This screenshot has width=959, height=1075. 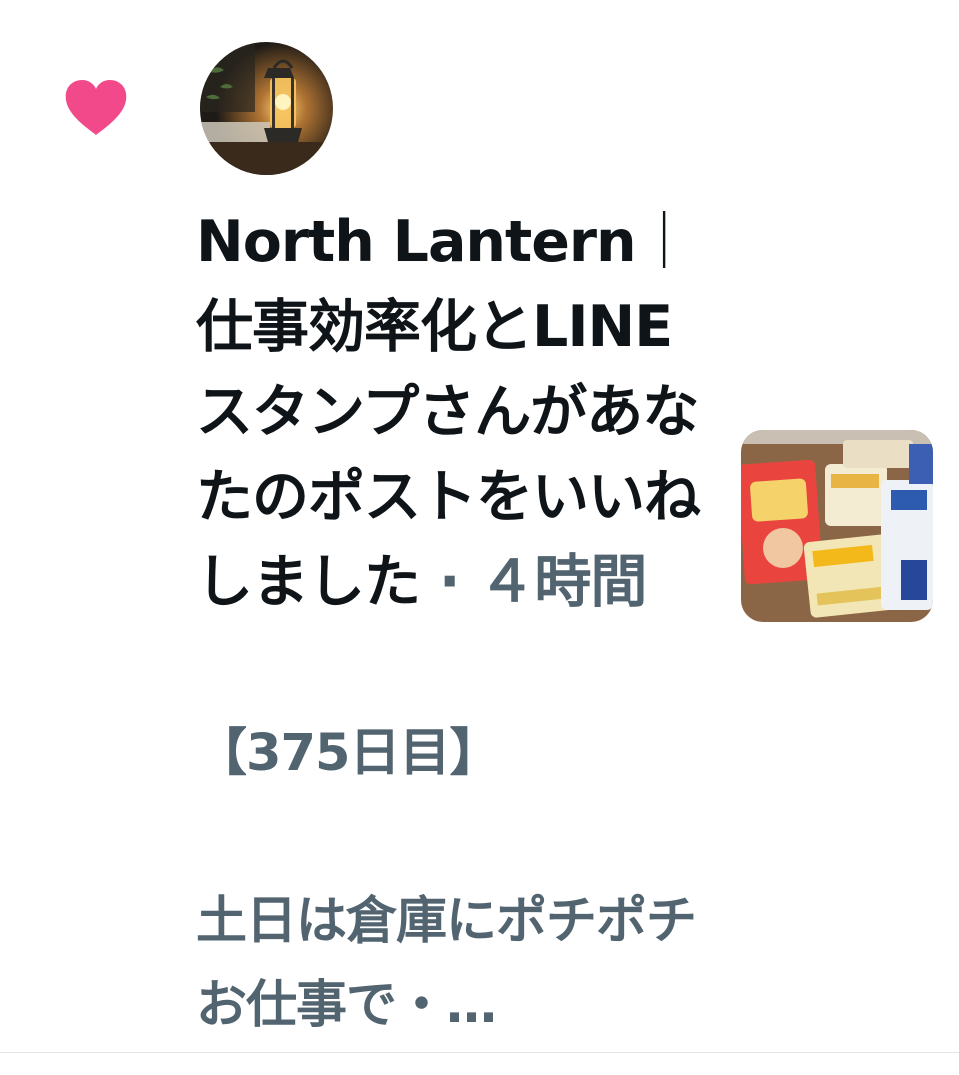 I want to click on avatar, so click(x=266, y=108).